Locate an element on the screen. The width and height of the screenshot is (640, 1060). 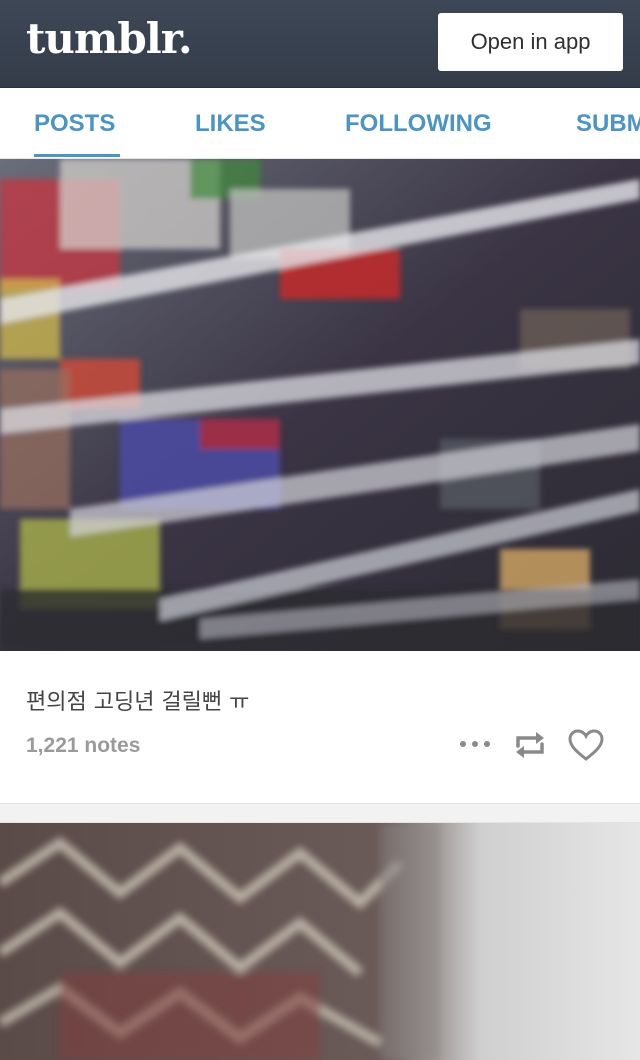
tab-following: FOLLOWING is located at coordinates (418, 124).